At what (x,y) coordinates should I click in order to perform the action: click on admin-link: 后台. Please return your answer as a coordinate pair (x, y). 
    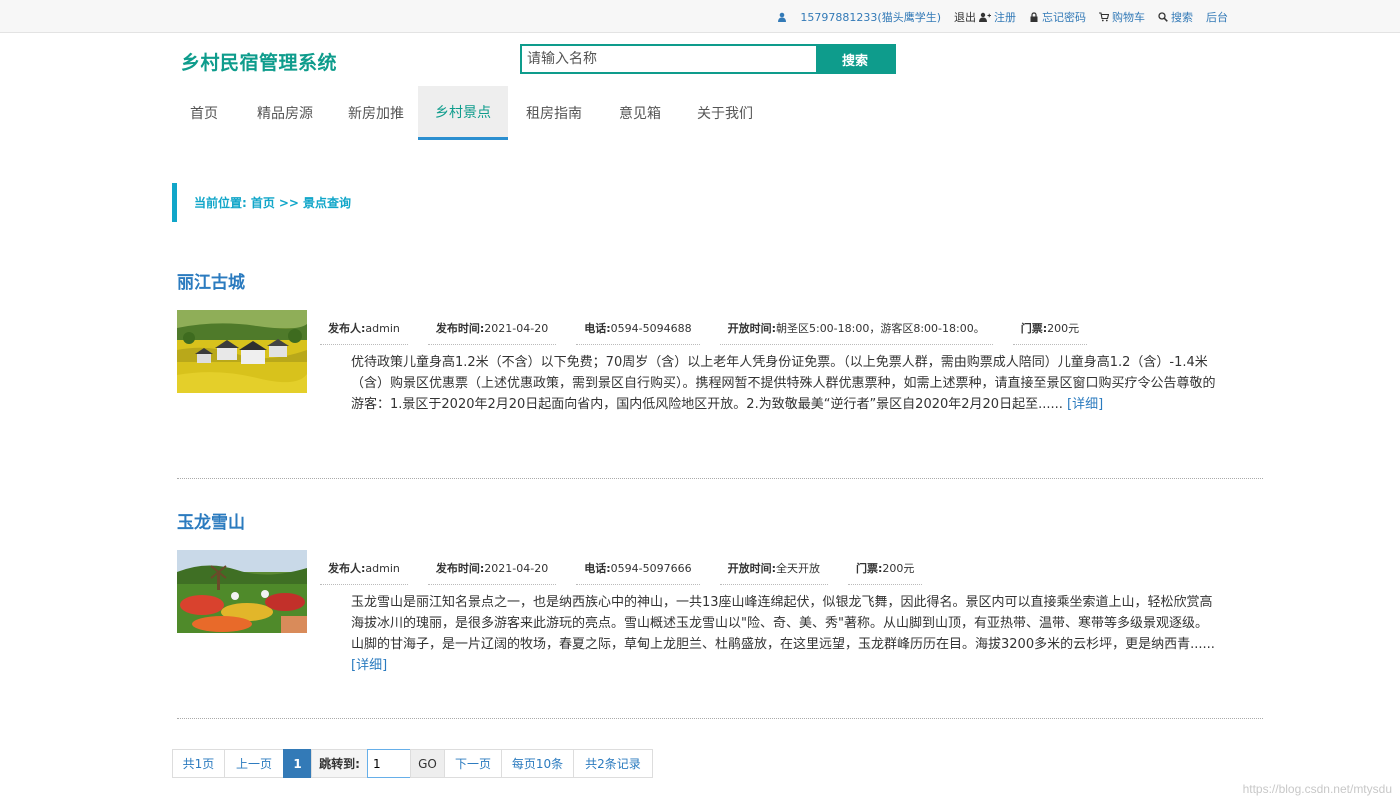
    Looking at the image, I should click on (1217, 17).